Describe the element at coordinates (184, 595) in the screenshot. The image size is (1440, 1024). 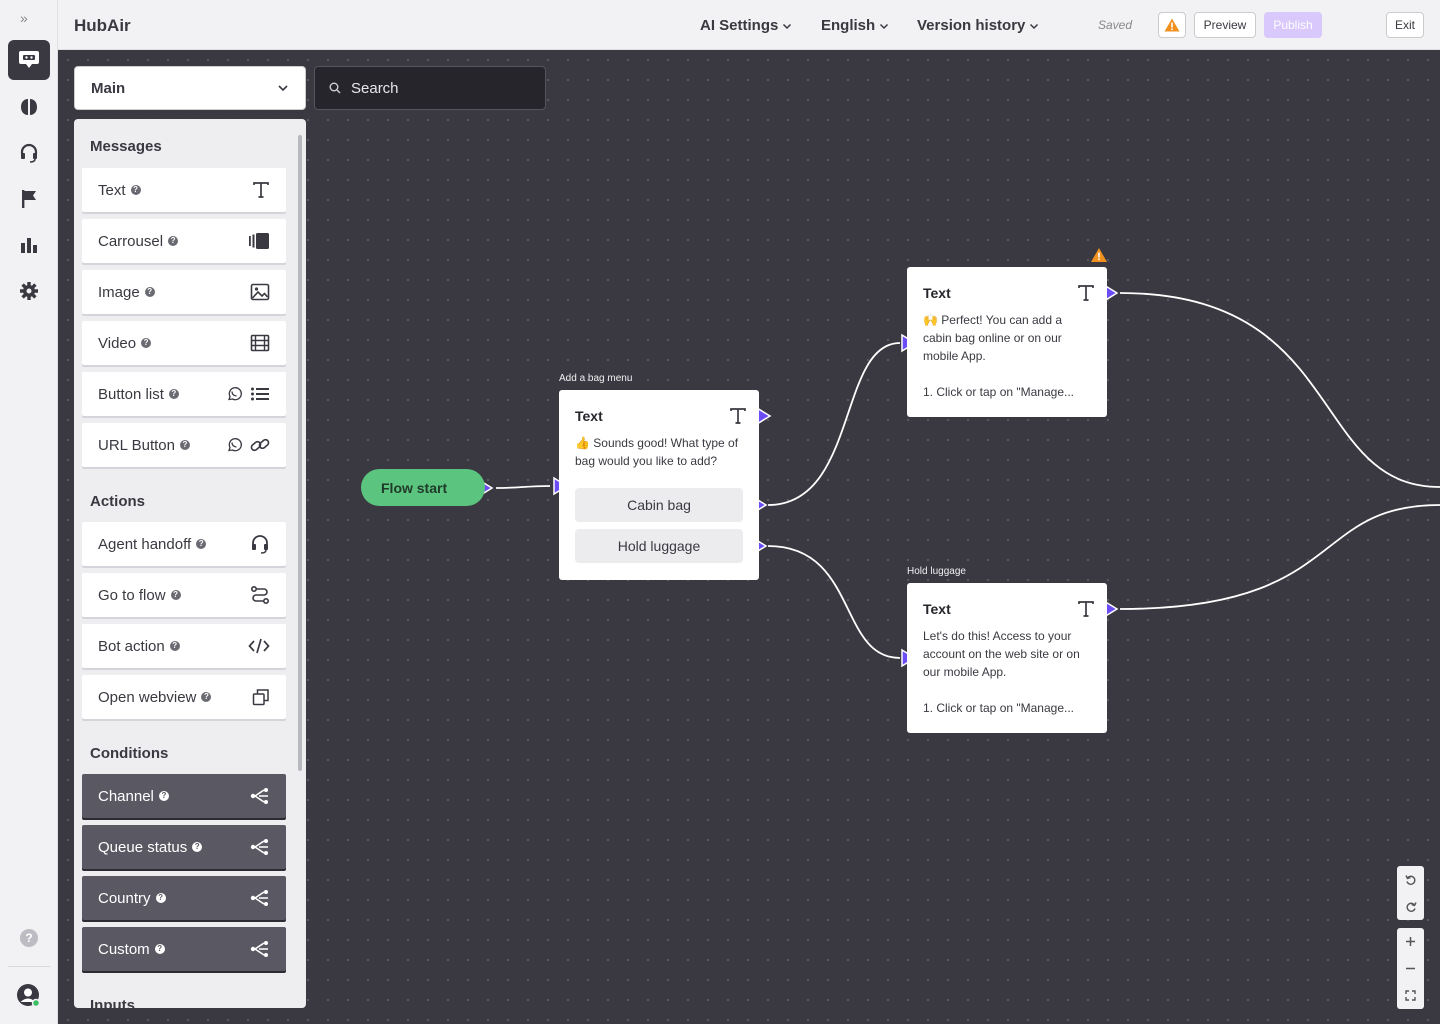
I see `palette-item-go-to-flow: Go to flow?` at that location.